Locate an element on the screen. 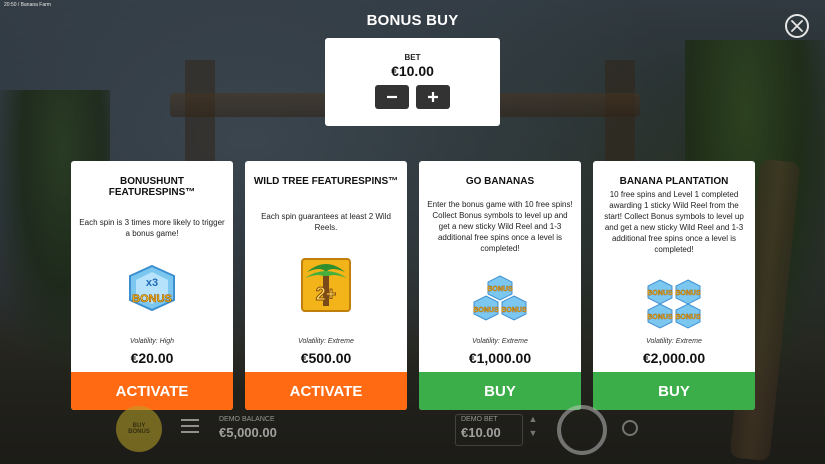 This screenshot has width=825, height=464. card-title: WILD TREE FEATURESPINS™ is located at coordinates (326, 181).